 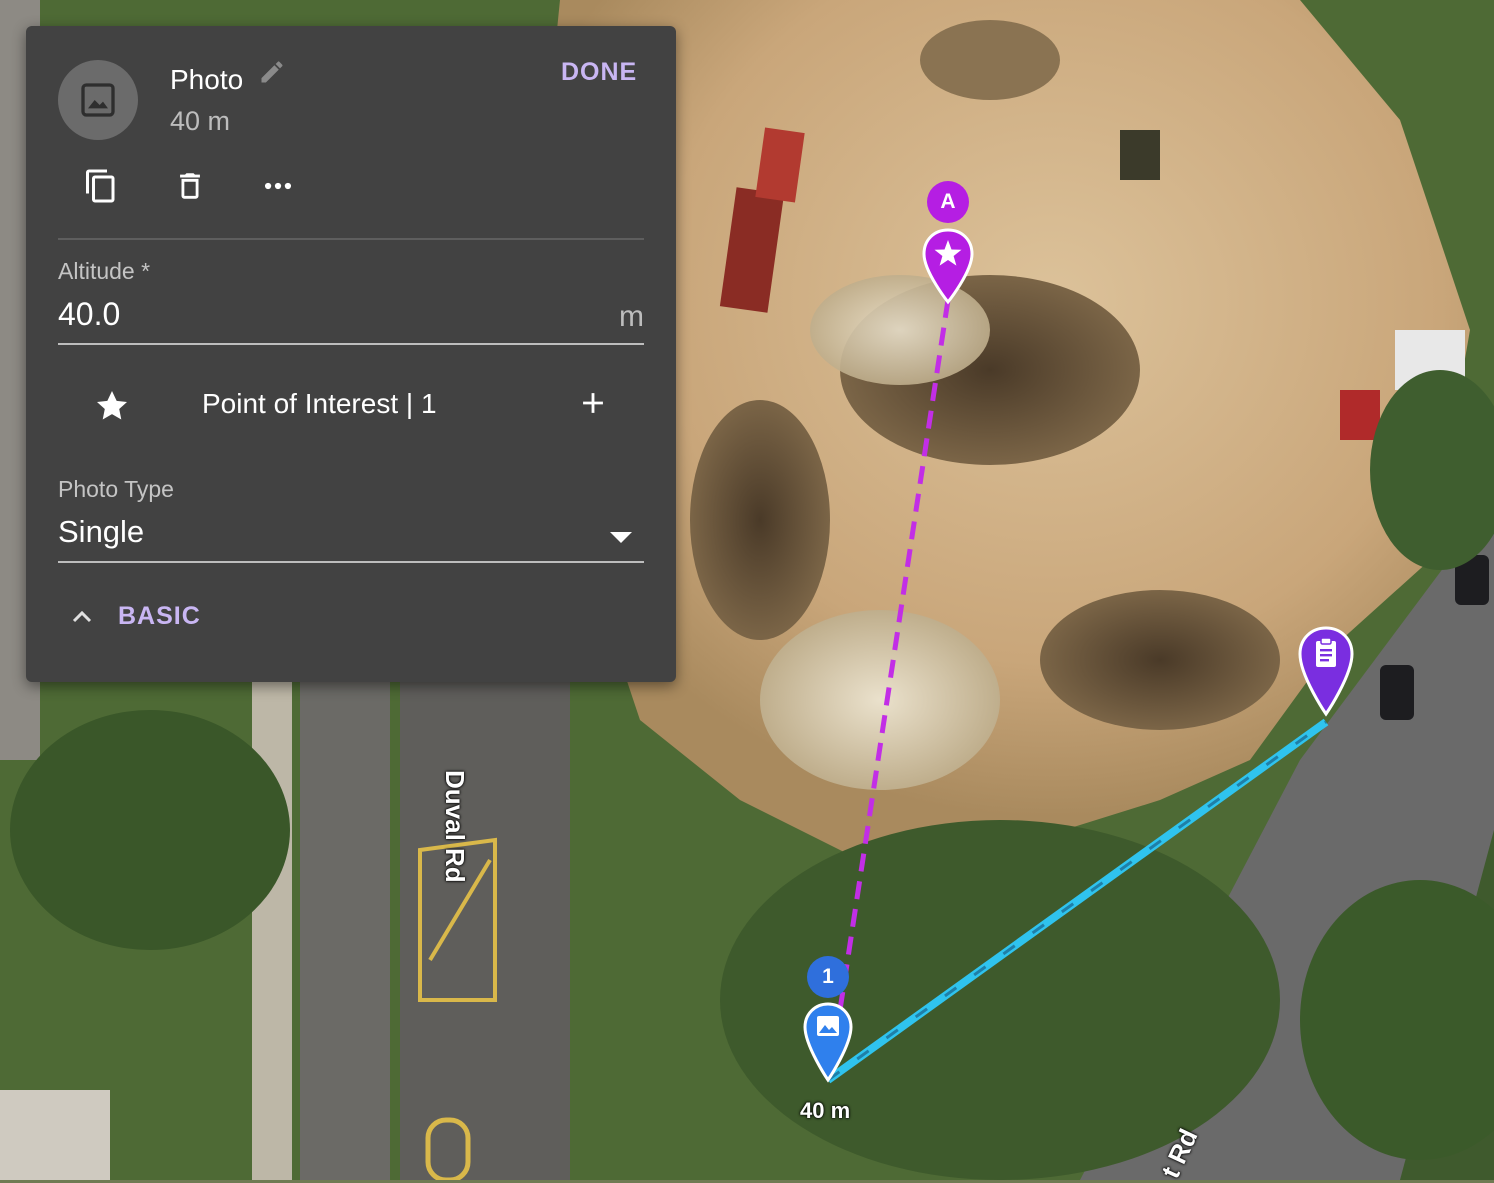 I want to click on clipboard-icon, so click(x=1326, y=652).